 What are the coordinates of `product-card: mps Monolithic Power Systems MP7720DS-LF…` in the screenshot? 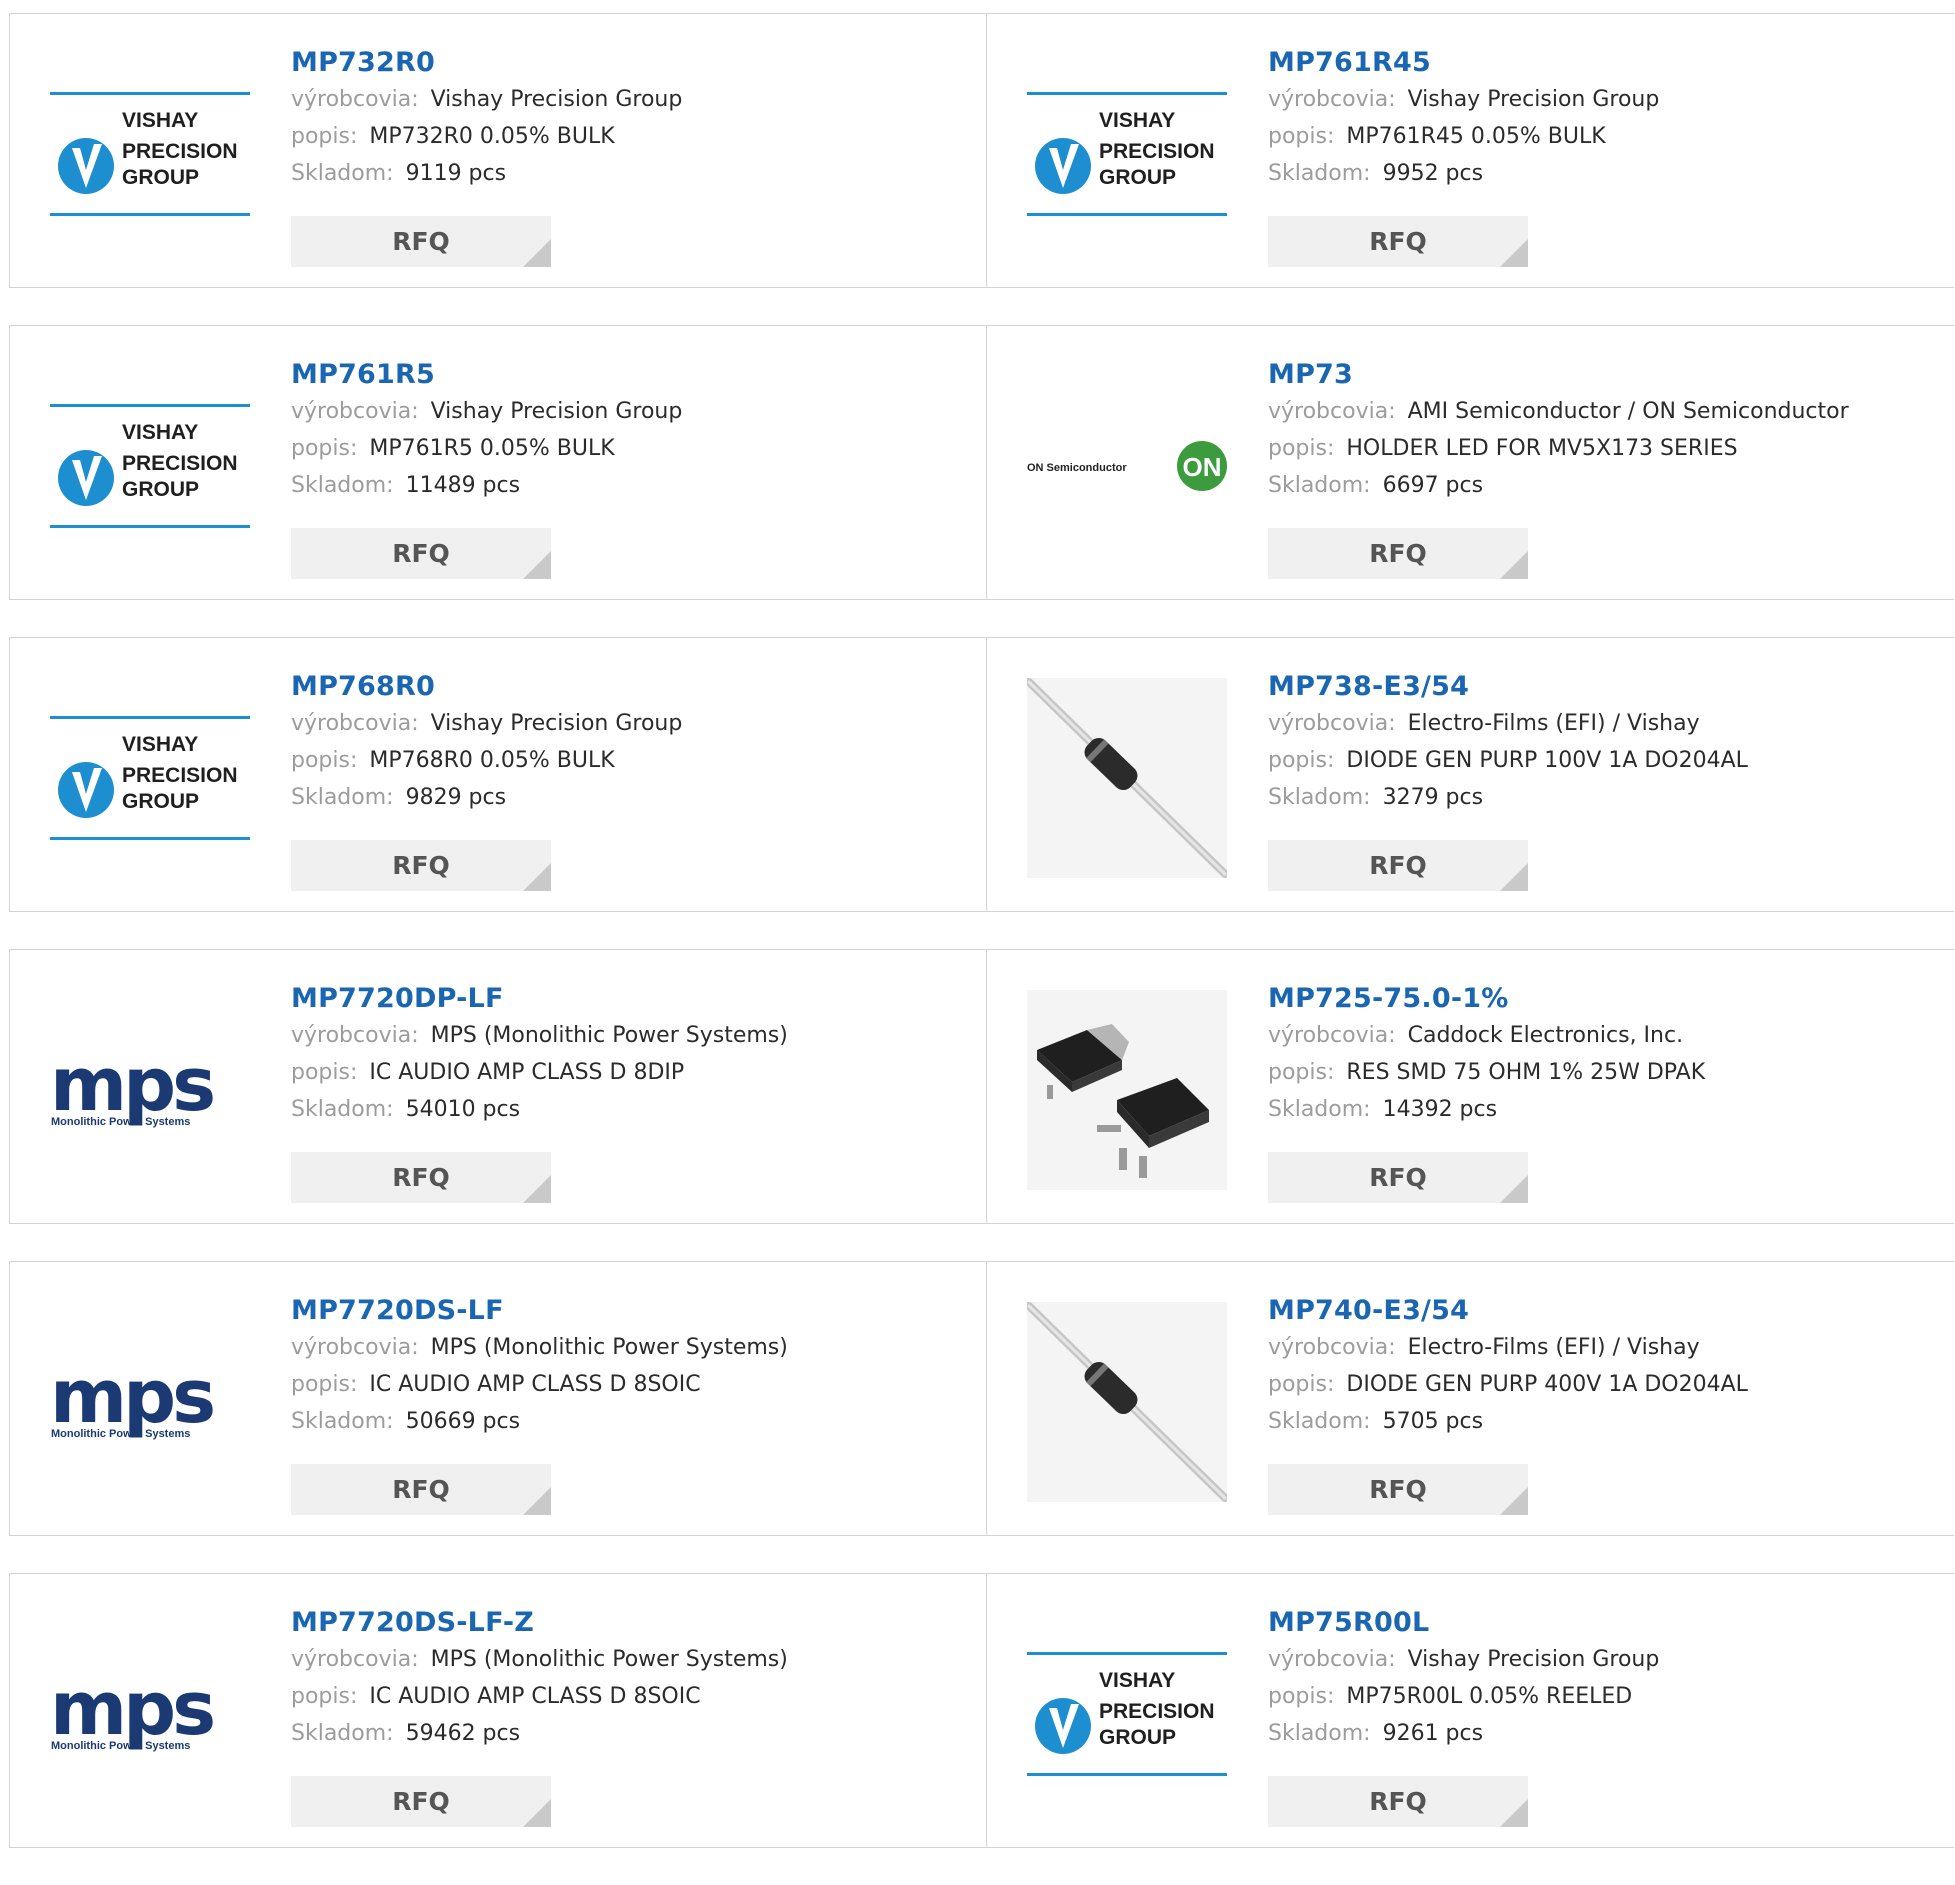 It's located at (498, 1398).